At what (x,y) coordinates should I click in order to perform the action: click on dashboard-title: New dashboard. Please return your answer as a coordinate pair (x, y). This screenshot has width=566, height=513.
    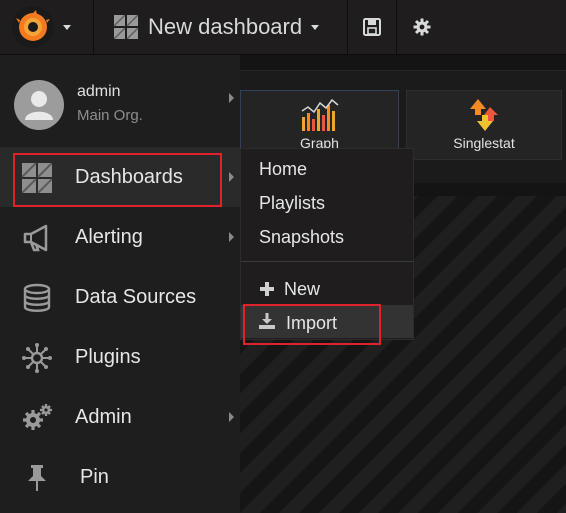
    Looking at the image, I should click on (225, 26).